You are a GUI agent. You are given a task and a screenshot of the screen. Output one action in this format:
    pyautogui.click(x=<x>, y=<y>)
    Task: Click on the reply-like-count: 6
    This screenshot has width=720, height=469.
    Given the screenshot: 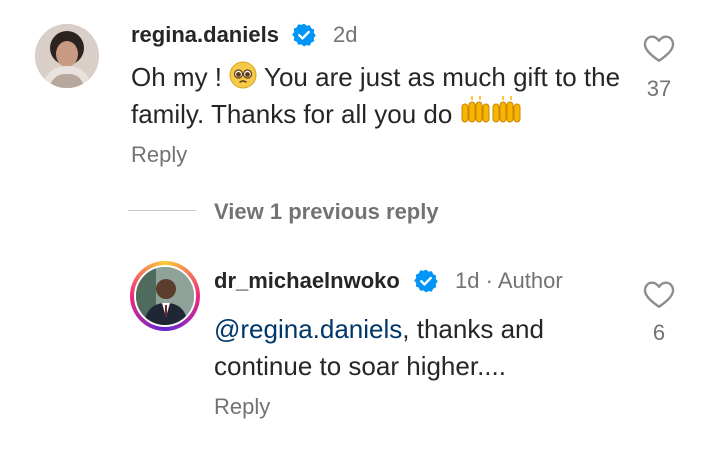 What is the action you would take?
    pyautogui.click(x=659, y=332)
    